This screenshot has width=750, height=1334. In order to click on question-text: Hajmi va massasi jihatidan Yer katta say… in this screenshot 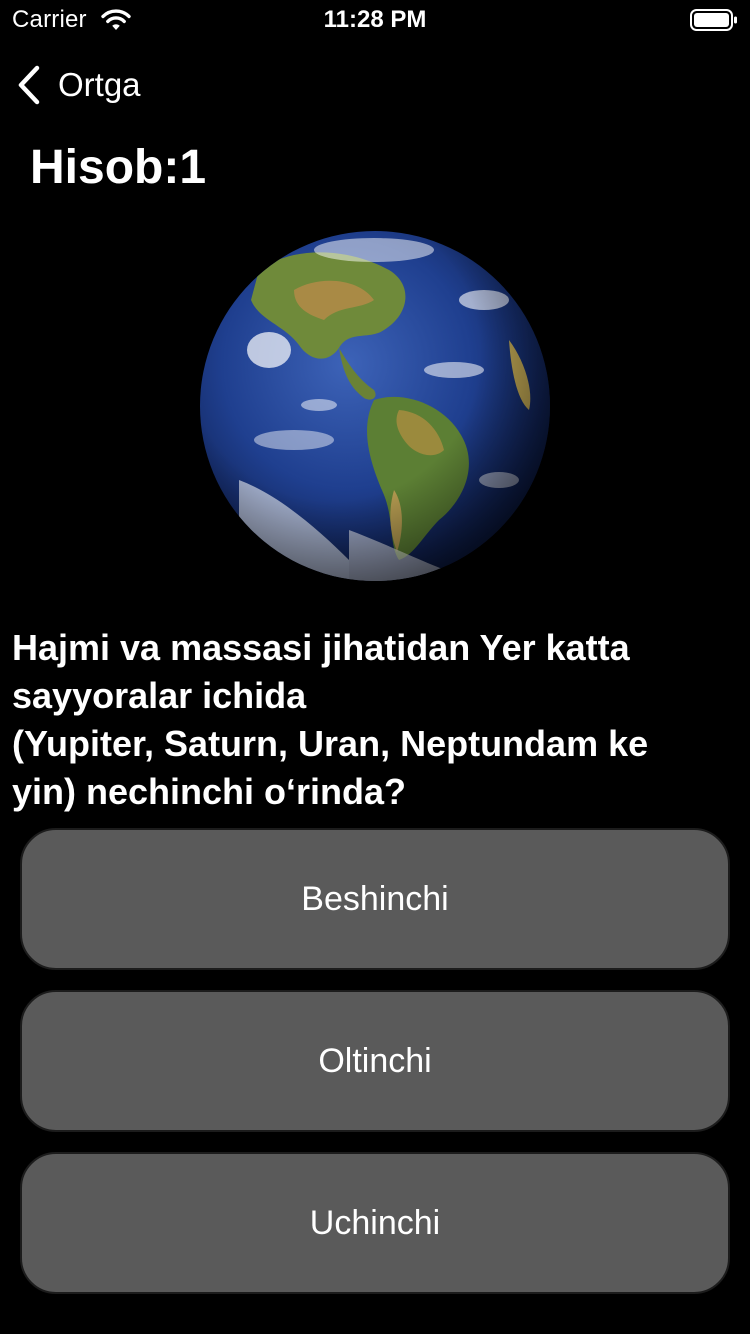, I will do `click(377, 720)`.